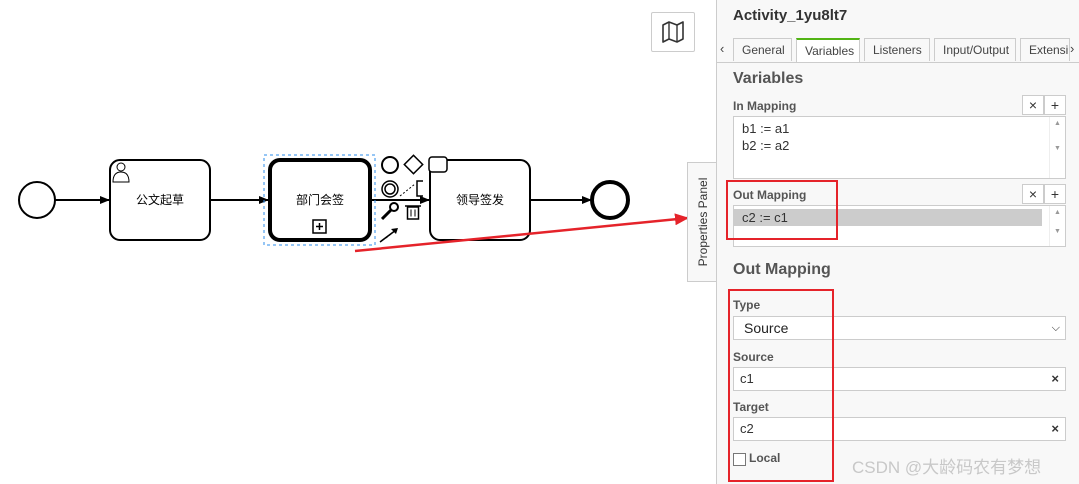  Describe the element at coordinates (1055, 194) in the screenshot. I see `out-mapping-add-button: +` at that location.